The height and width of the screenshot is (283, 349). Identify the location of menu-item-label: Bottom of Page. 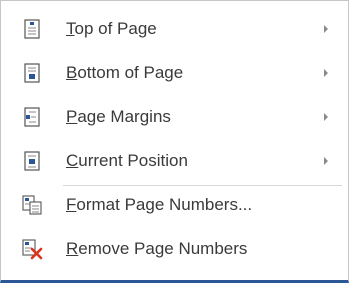
(125, 72).